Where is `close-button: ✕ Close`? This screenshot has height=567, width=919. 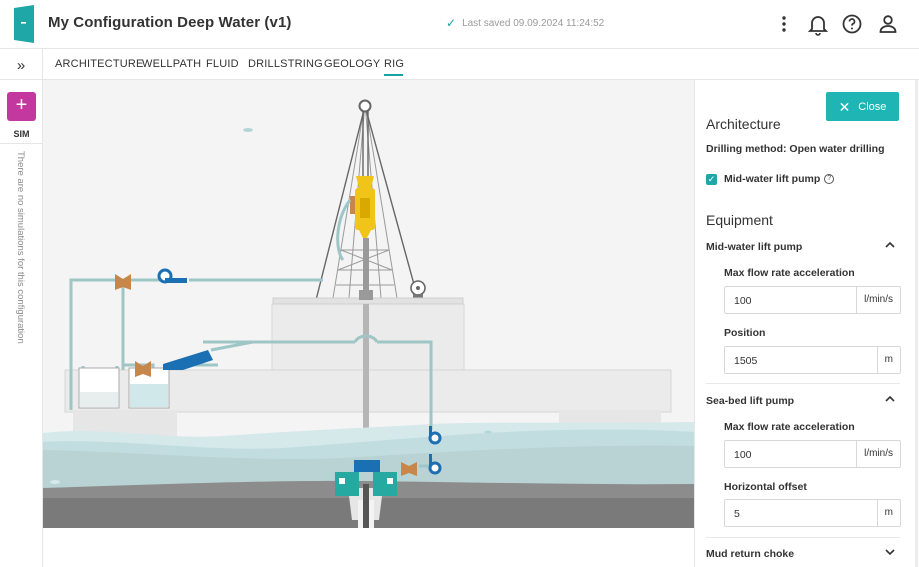
close-button: ✕ Close is located at coordinates (862, 106).